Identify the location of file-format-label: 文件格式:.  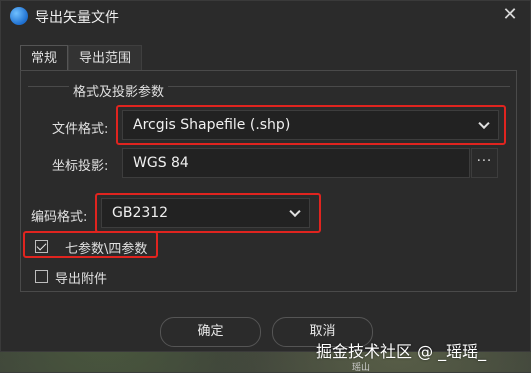
(80, 129).